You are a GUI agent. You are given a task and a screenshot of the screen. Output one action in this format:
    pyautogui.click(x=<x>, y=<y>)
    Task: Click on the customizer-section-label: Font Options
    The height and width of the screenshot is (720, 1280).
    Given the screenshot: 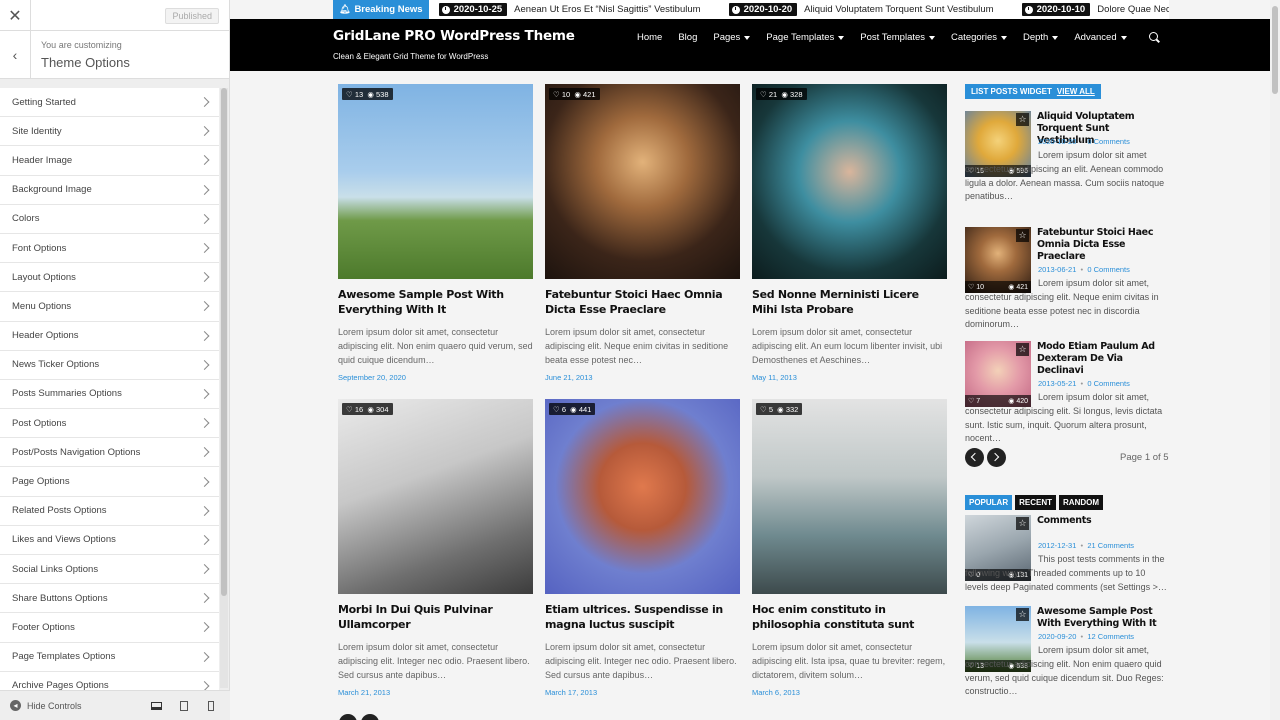 What is the action you would take?
    pyautogui.click(x=39, y=248)
    